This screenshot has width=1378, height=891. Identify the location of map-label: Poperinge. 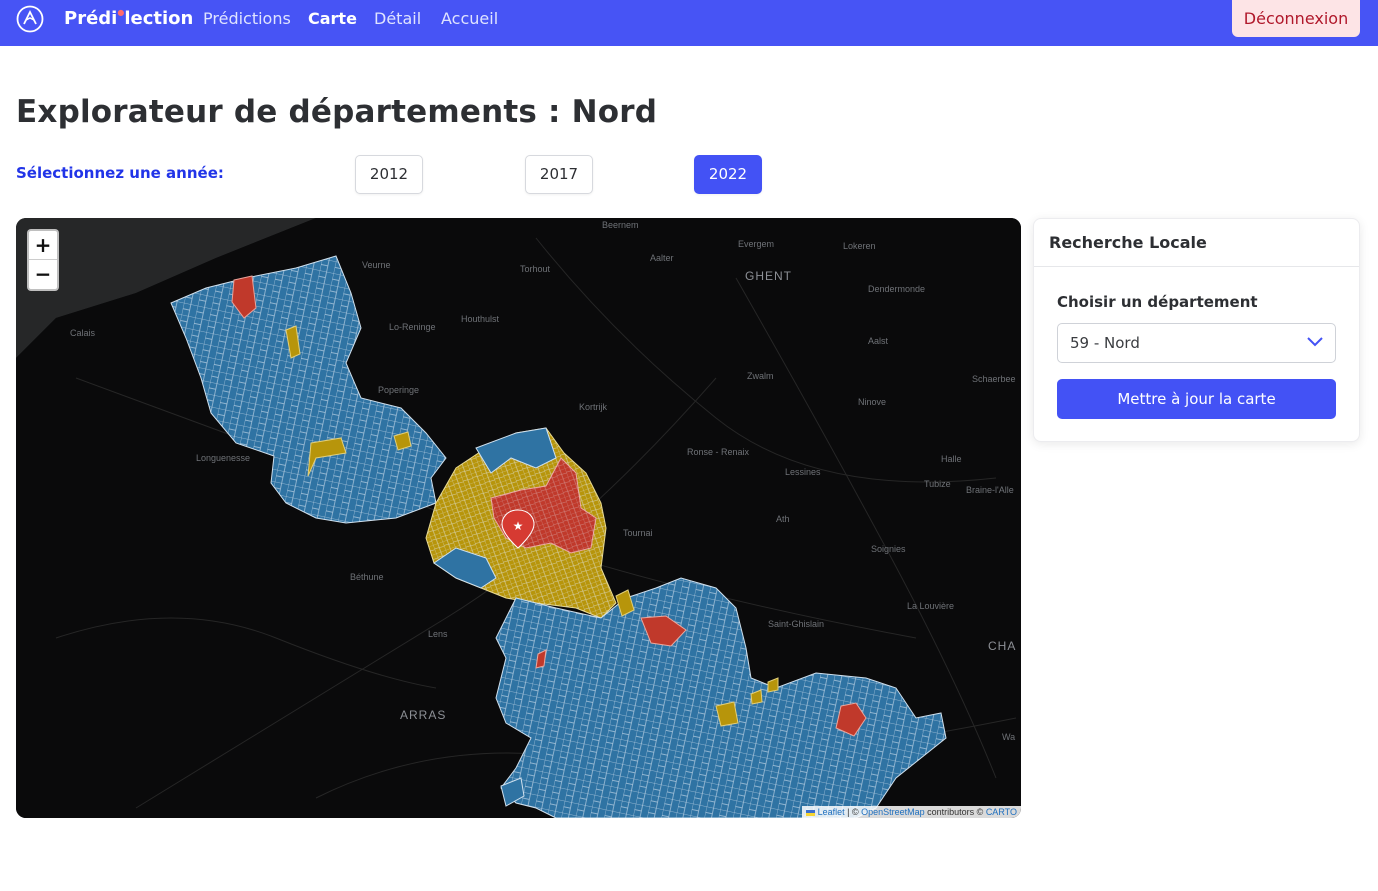
(399, 390).